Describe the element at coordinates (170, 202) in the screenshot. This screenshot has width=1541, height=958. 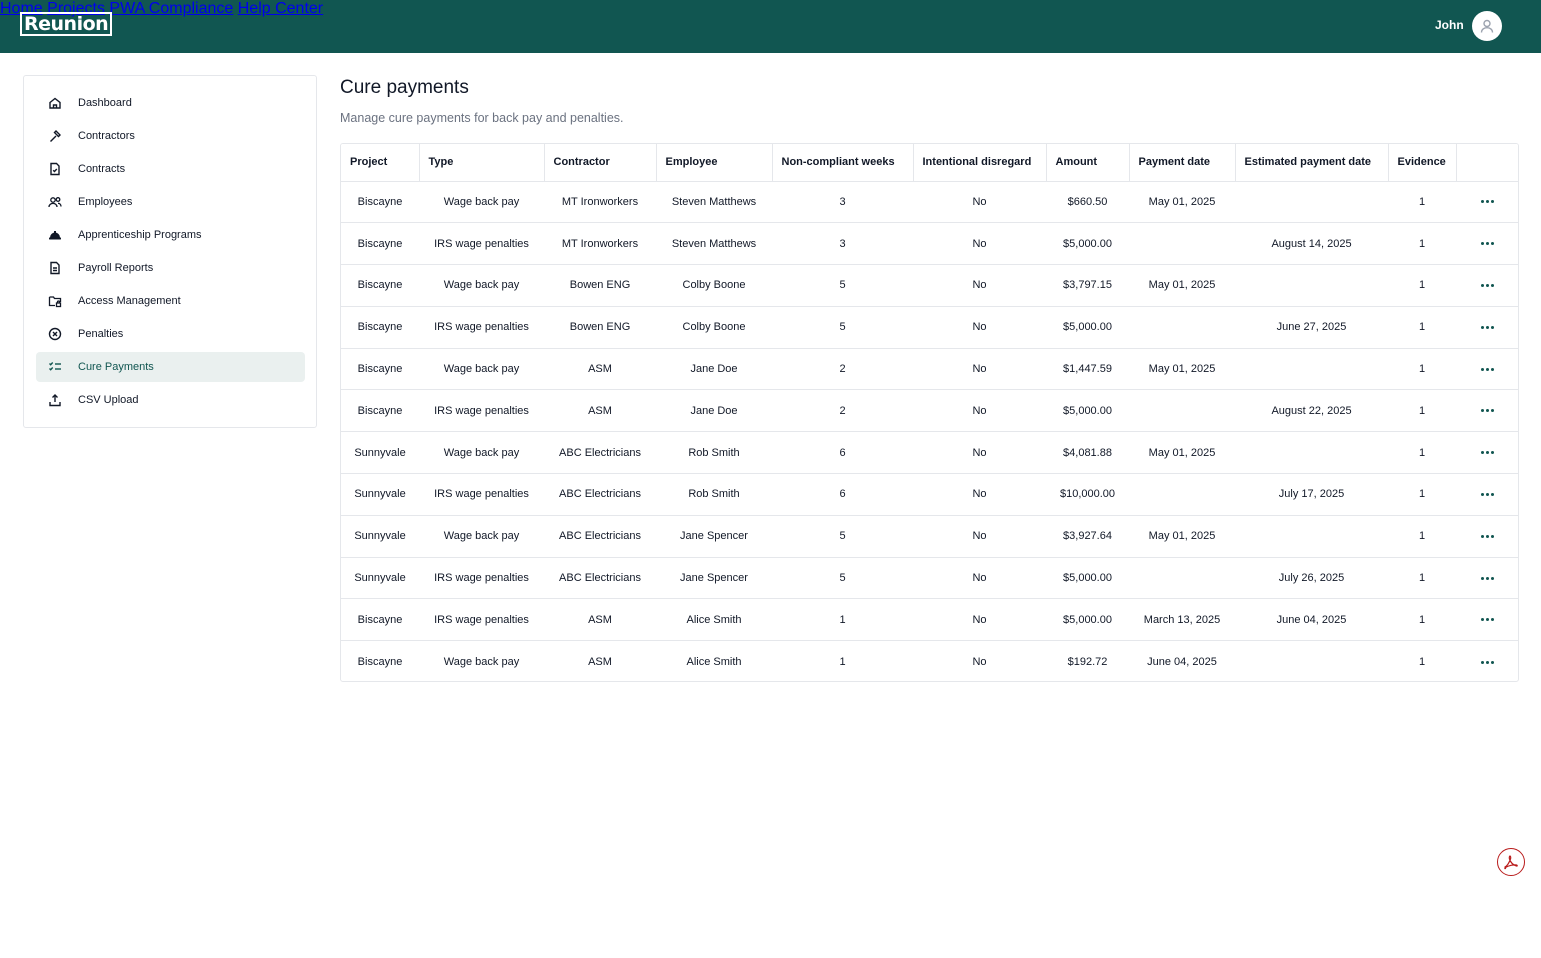
I see `sidebar-item-employees: Employees` at that location.